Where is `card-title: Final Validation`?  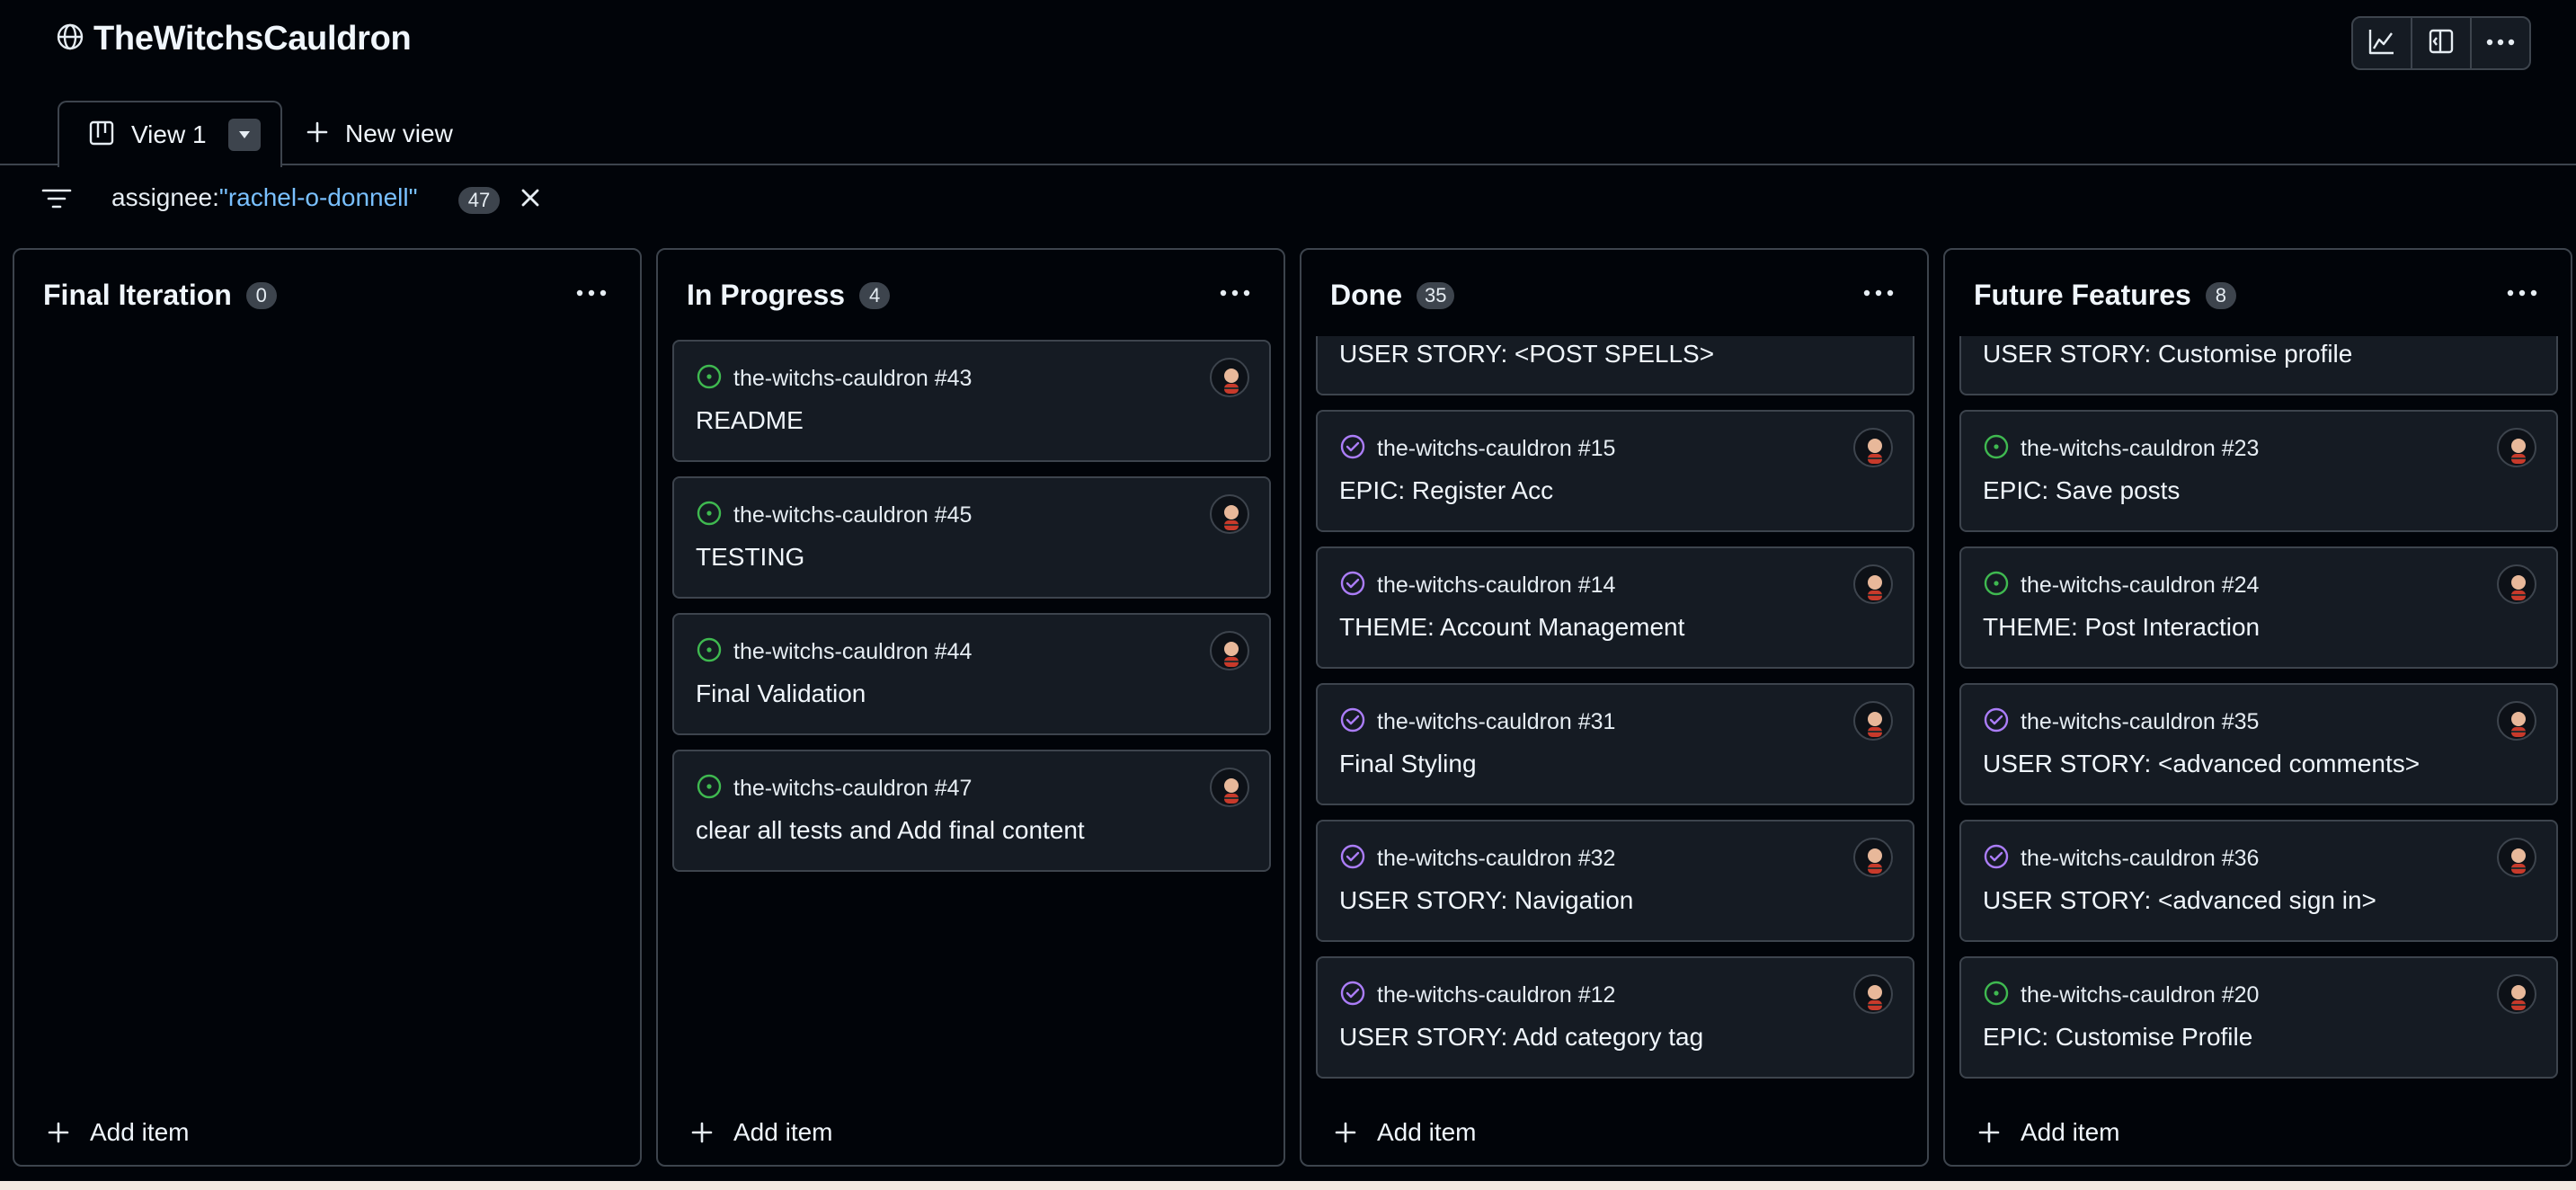 card-title: Final Validation is located at coordinates (781, 693).